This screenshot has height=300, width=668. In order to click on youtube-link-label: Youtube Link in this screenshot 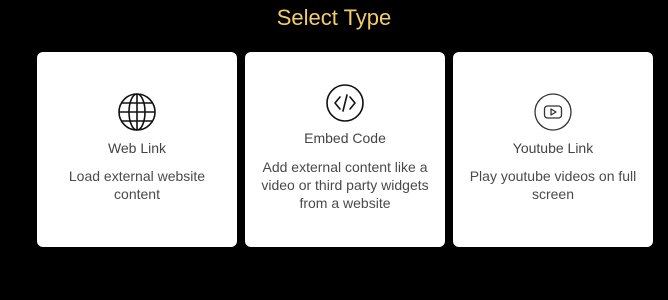, I will do `click(553, 148)`.